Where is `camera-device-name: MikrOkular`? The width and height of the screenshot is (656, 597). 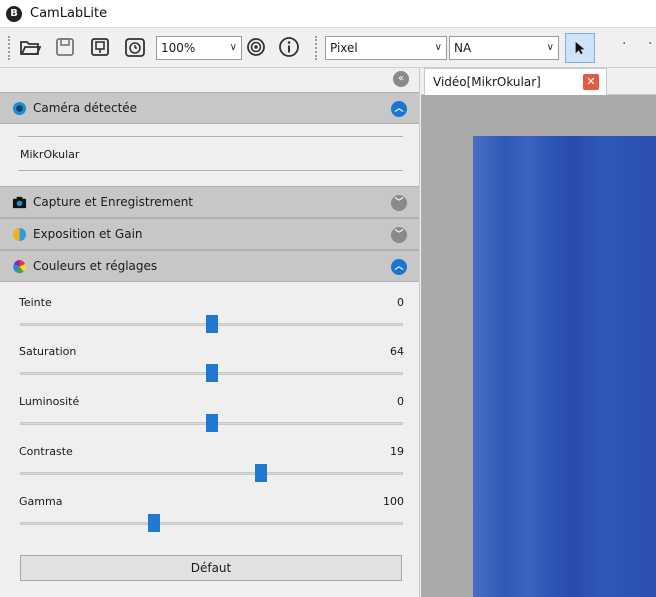 camera-device-name: MikrOkular is located at coordinates (49, 154).